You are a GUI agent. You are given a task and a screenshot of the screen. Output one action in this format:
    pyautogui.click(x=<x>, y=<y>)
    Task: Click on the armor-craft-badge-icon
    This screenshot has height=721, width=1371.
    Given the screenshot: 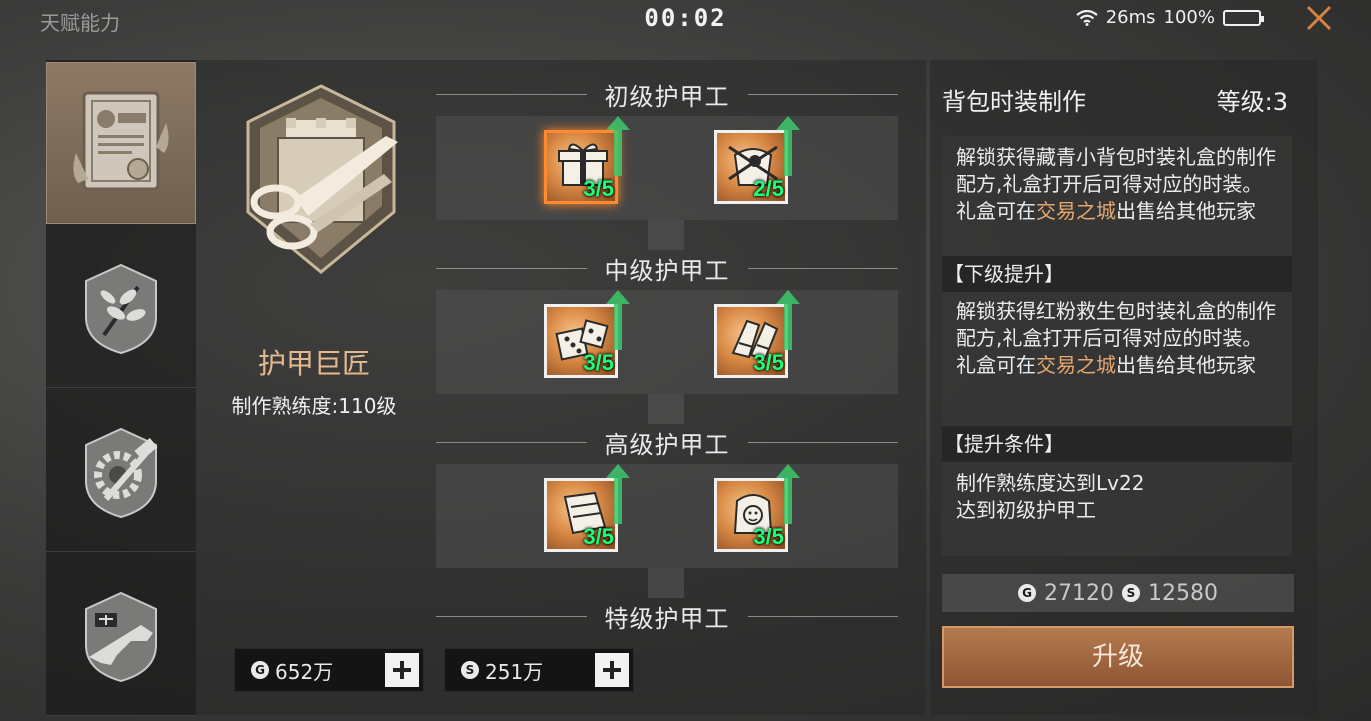 What is the action you would take?
    pyautogui.click(x=322, y=179)
    